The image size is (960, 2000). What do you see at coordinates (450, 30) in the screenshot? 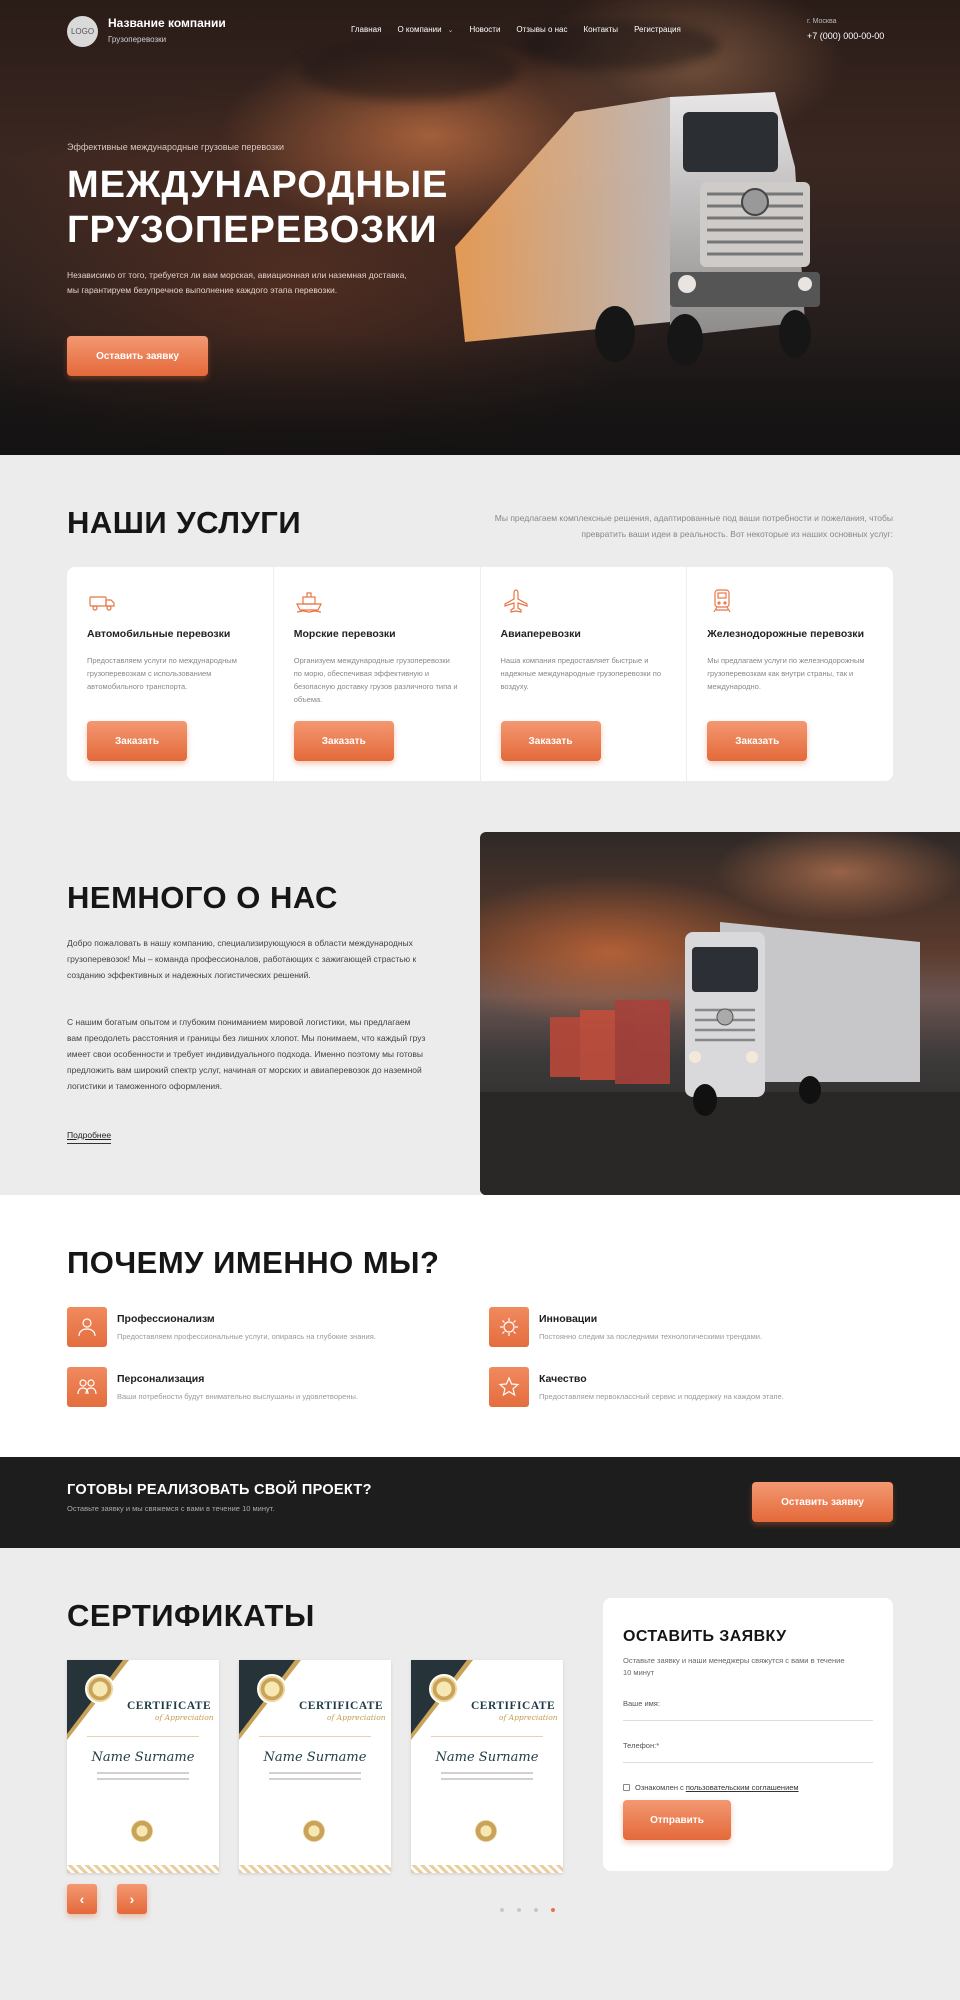
I see `chevron-down-icon: ⌄` at bounding box center [450, 30].